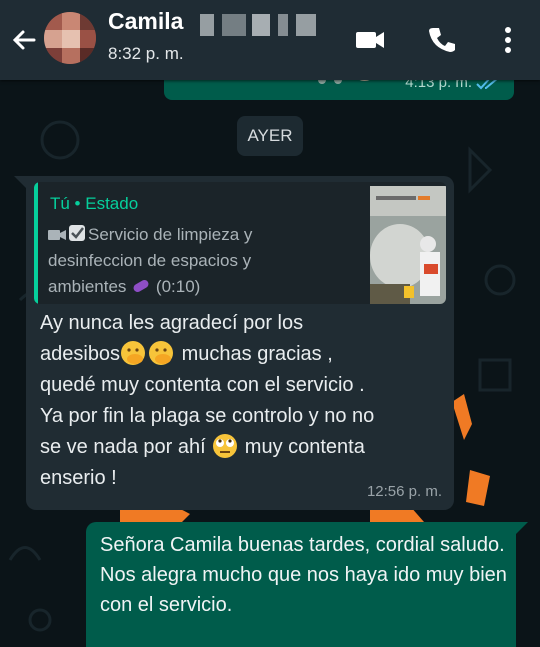 The height and width of the screenshot is (647, 540). I want to click on more-options-icon, so click(508, 40).